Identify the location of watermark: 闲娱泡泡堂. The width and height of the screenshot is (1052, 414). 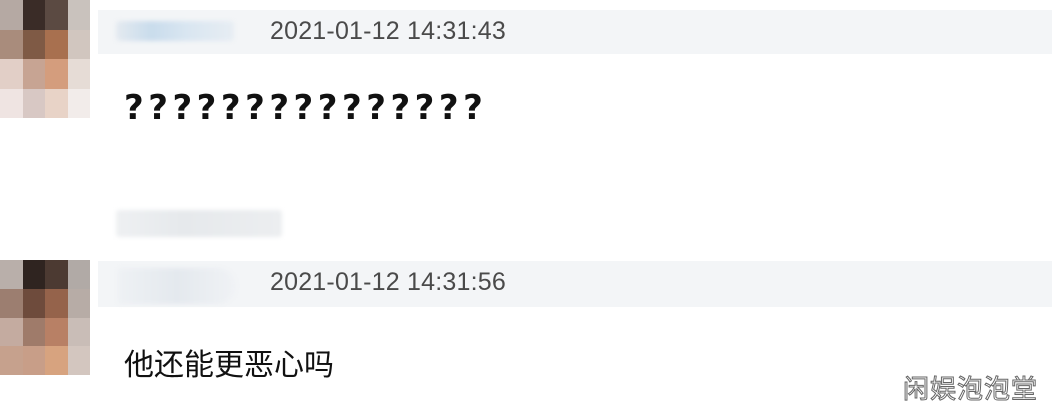
(970, 390).